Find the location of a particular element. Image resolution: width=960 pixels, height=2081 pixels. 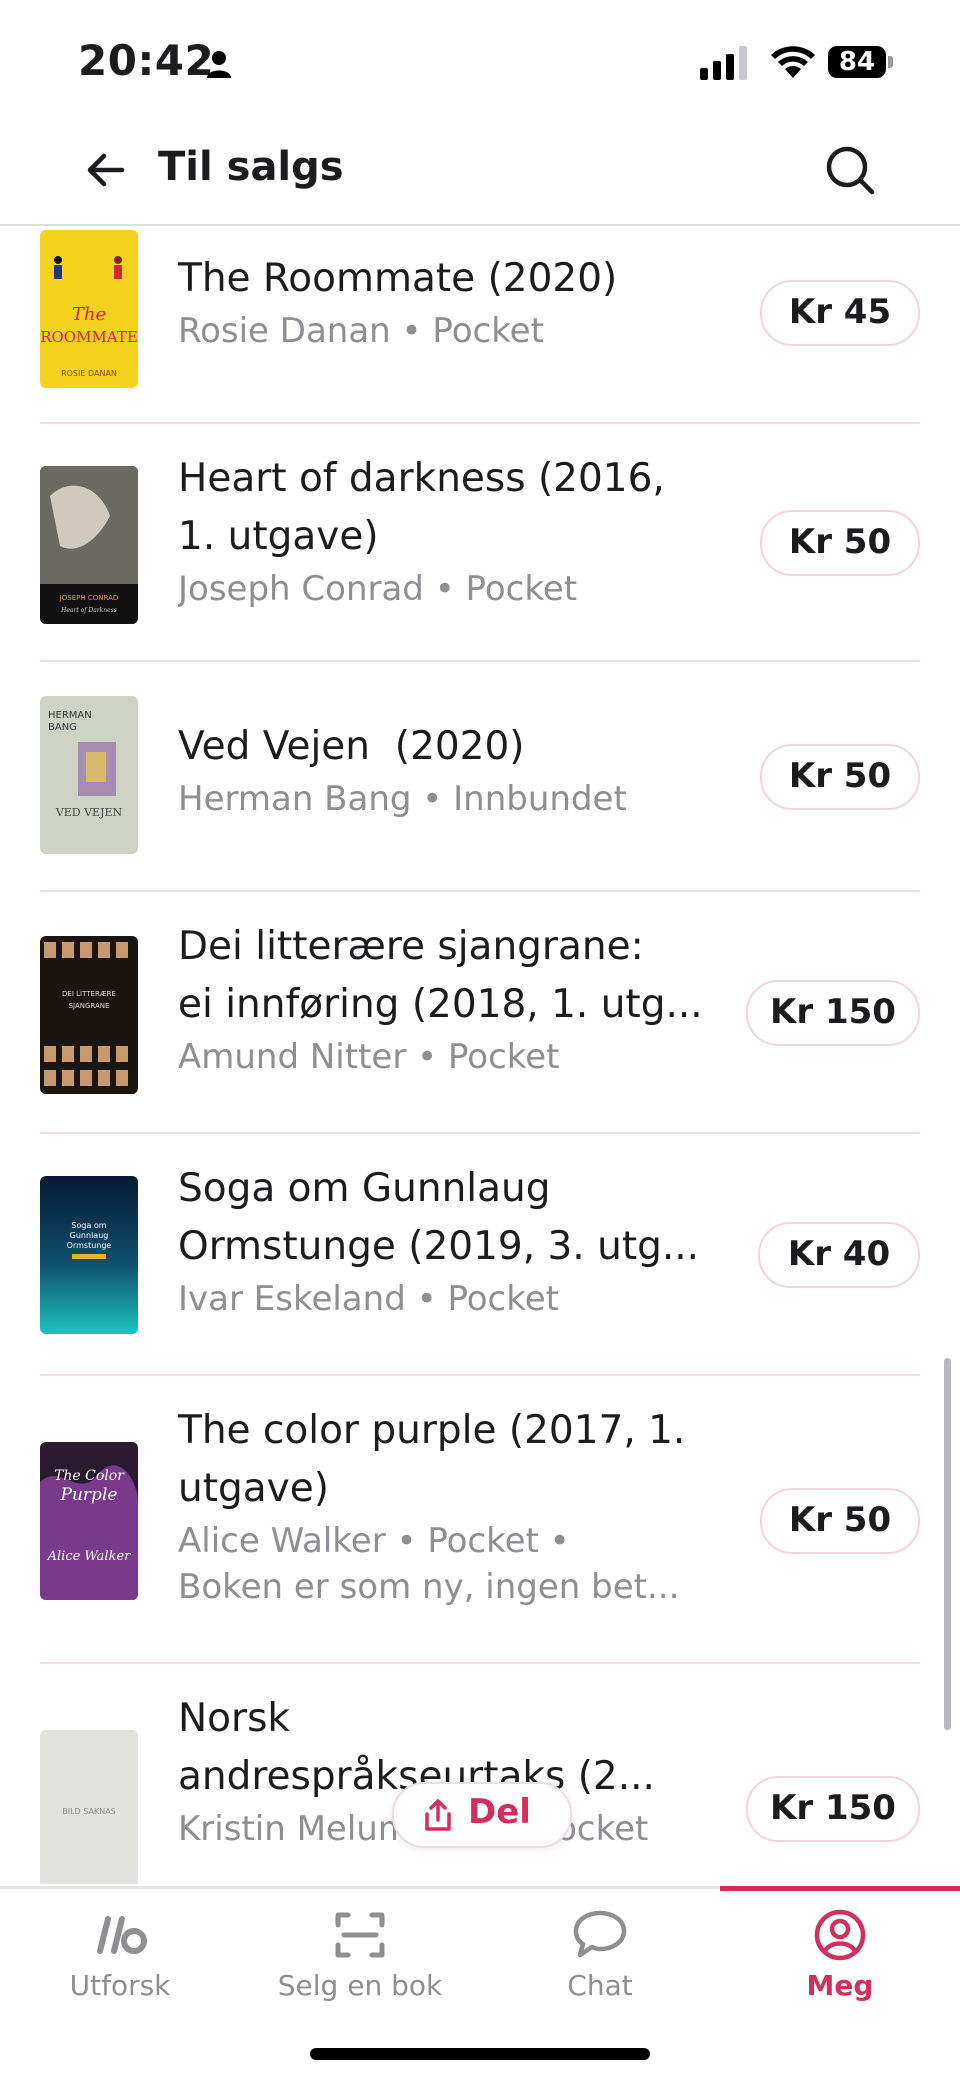

book-cover: BILD SAKNAS is located at coordinates (89, 1807).